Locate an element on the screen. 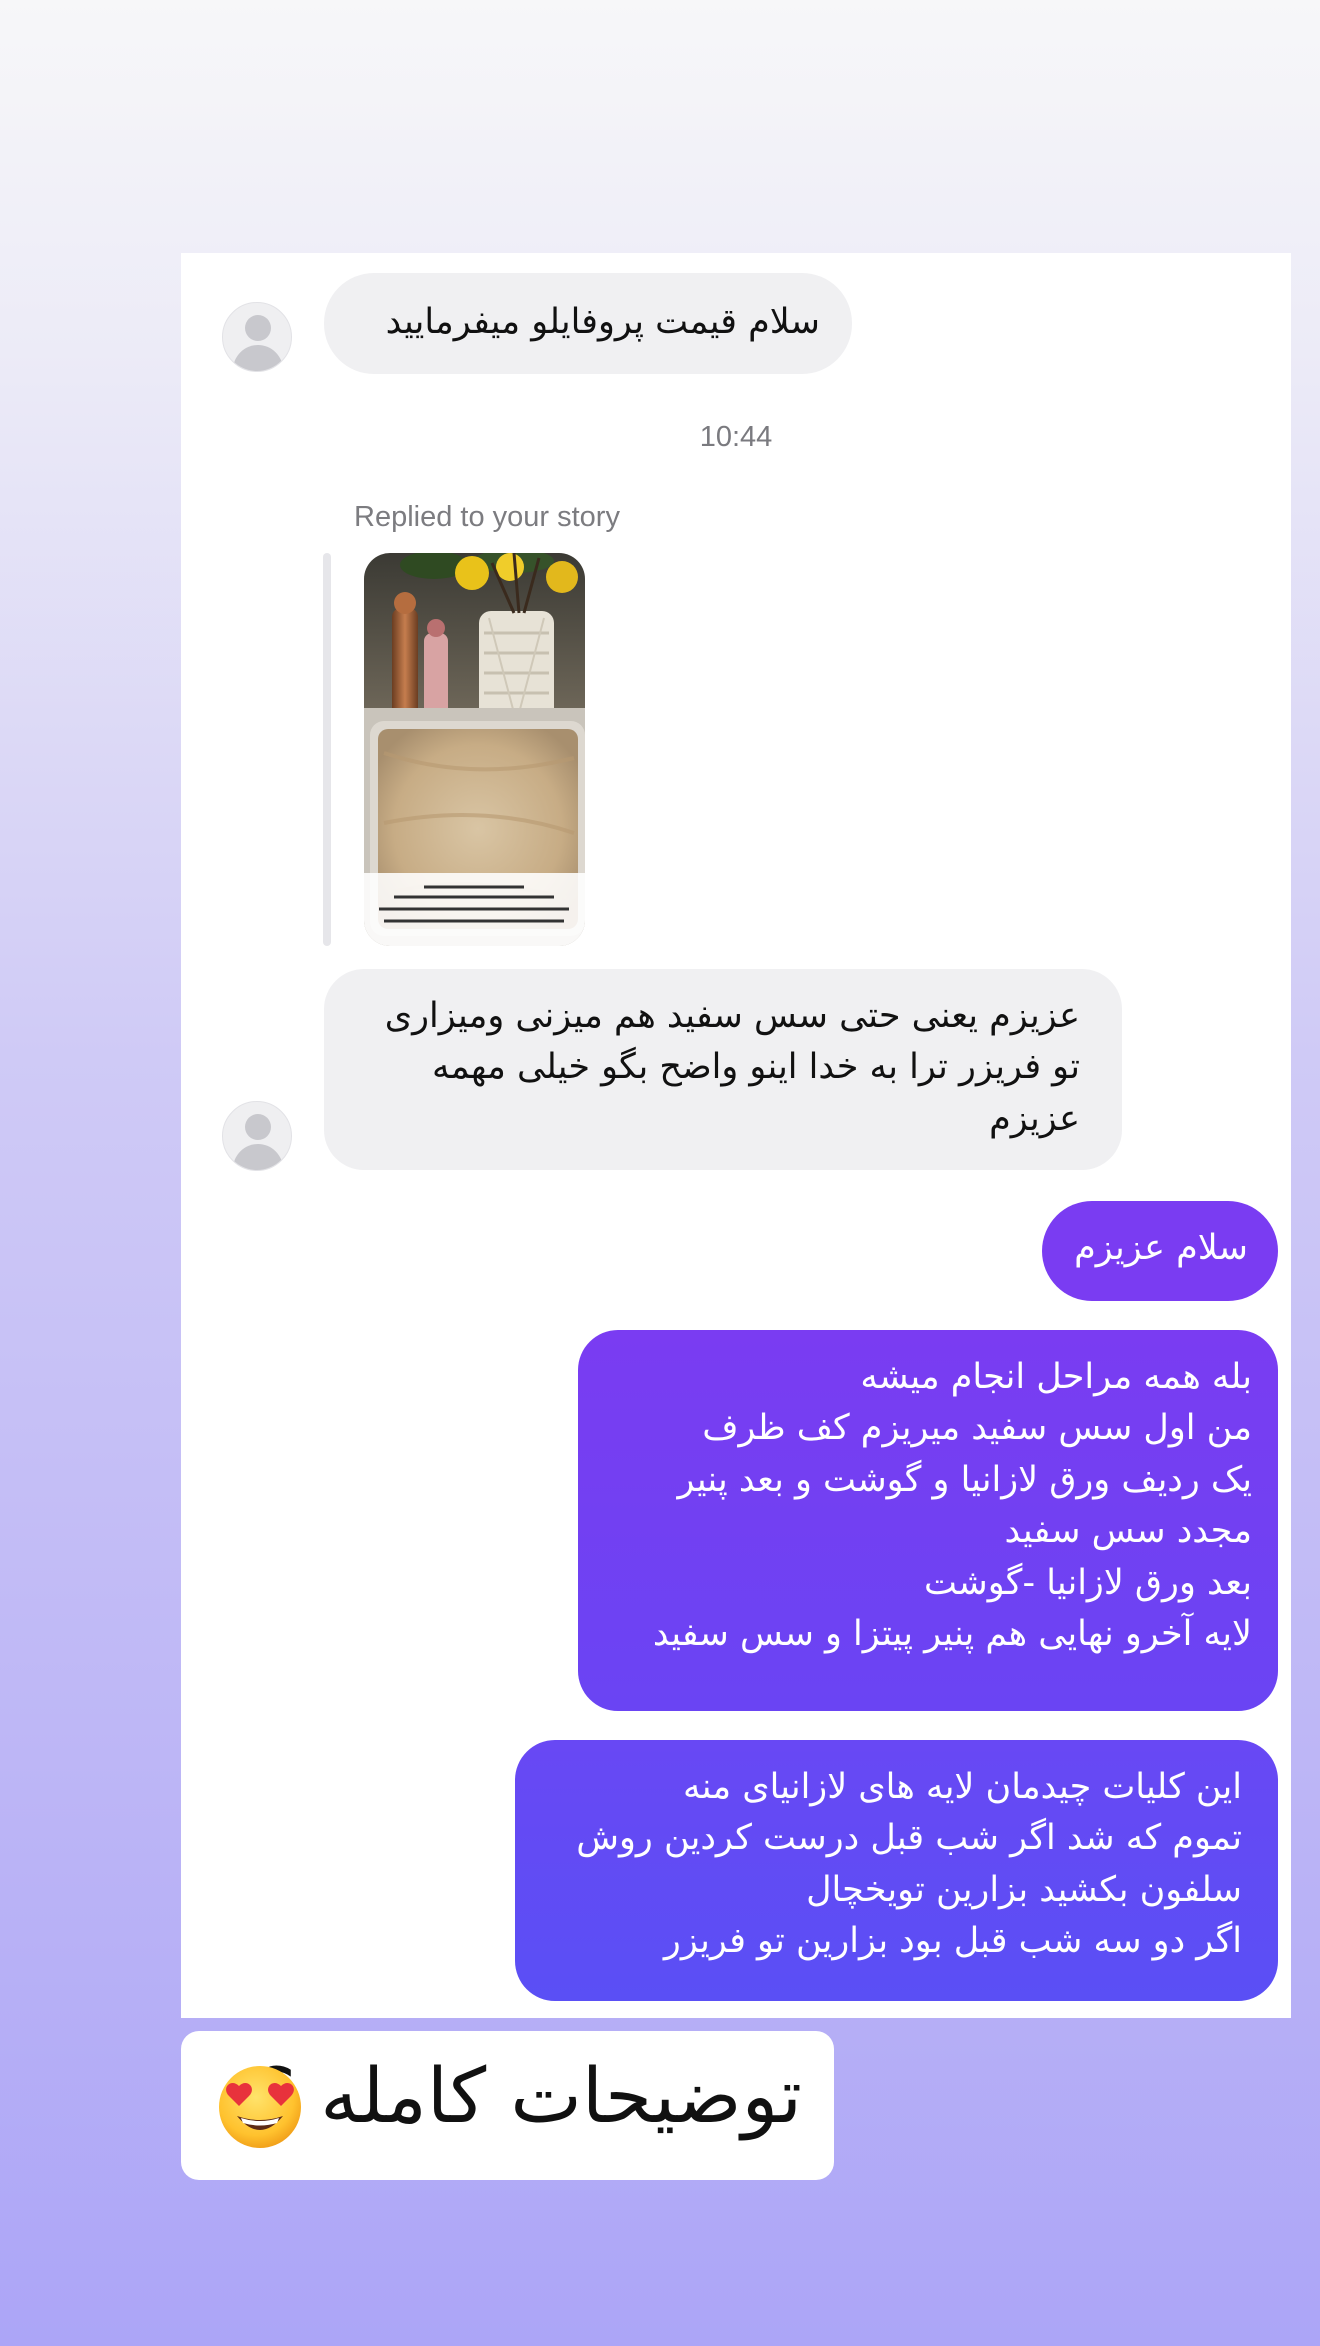 The image size is (1320, 2346). incoming-message-bubble: سلام قیمت پروفایلو میفرمایید is located at coordinates (588, 323).